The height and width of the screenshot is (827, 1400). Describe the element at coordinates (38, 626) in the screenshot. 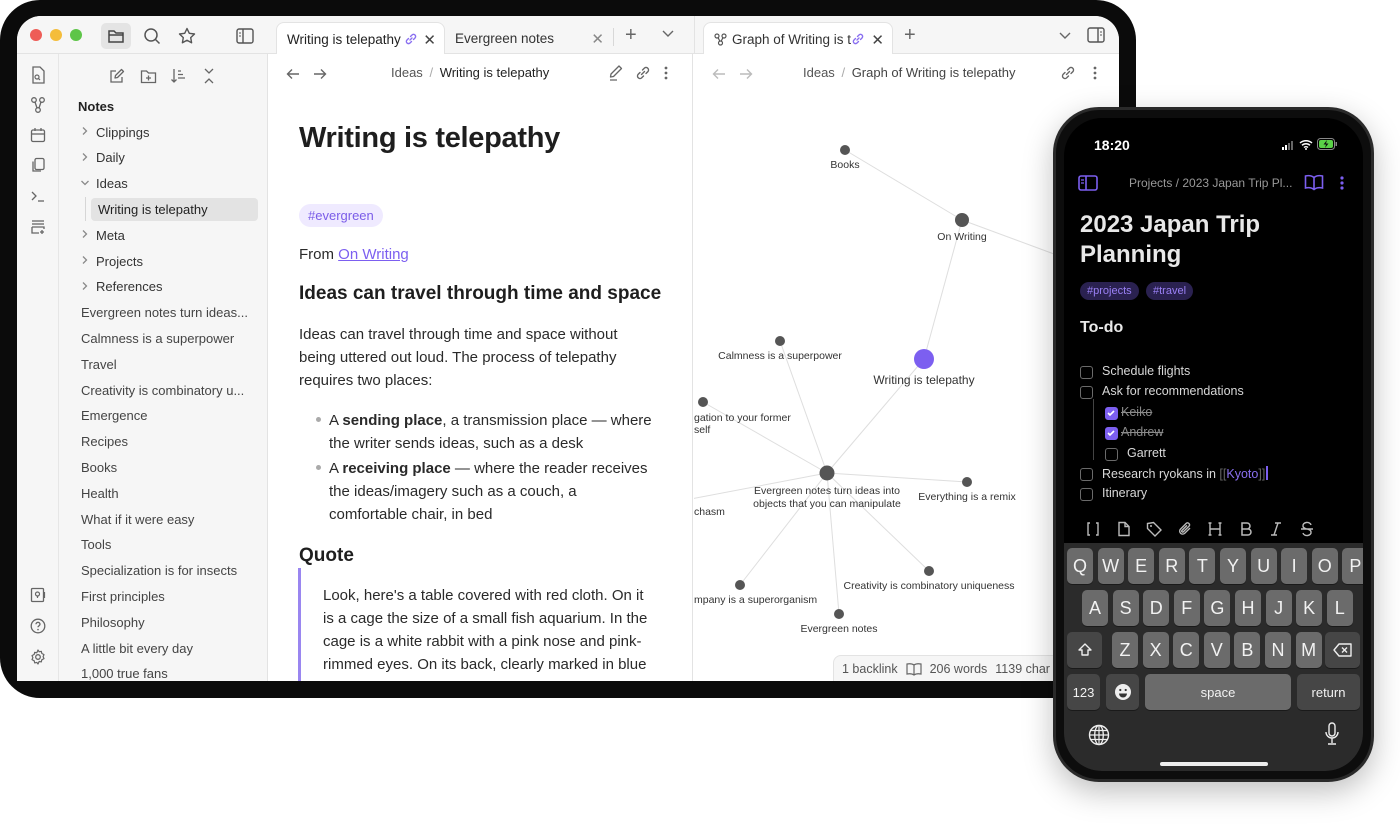

I see `help-button` at that location.